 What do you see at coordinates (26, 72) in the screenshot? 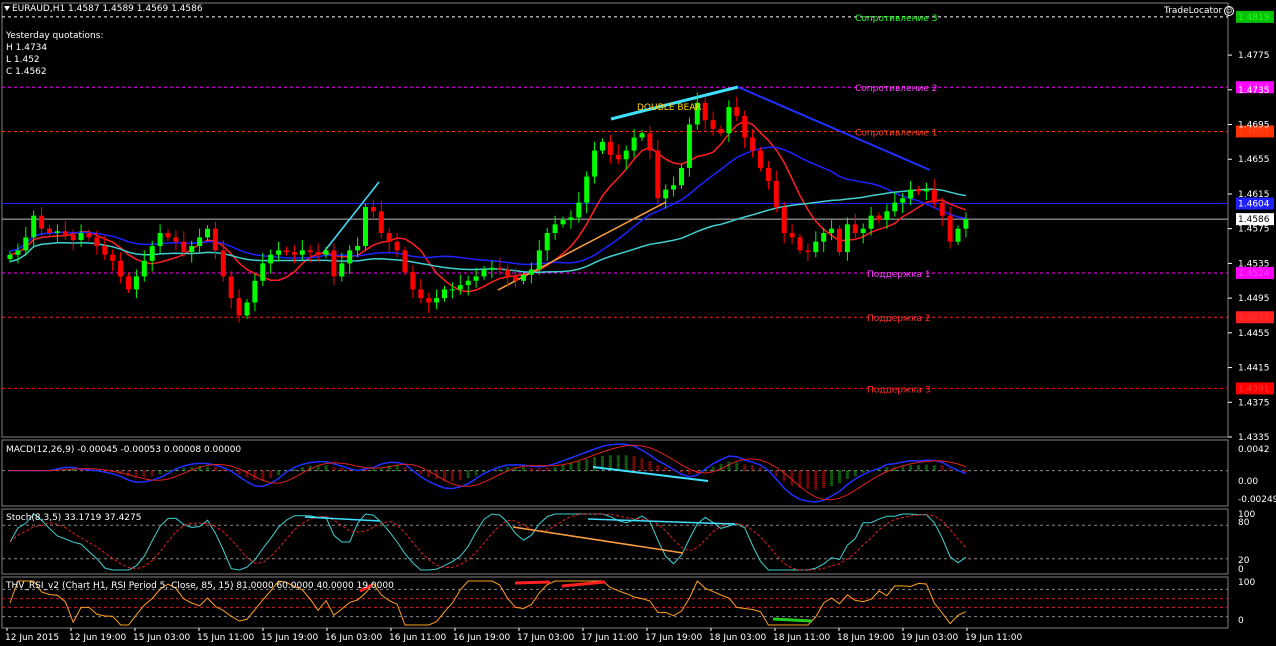
I see `yesterday-close: C 1.4562` at bounding box center [26, 72].